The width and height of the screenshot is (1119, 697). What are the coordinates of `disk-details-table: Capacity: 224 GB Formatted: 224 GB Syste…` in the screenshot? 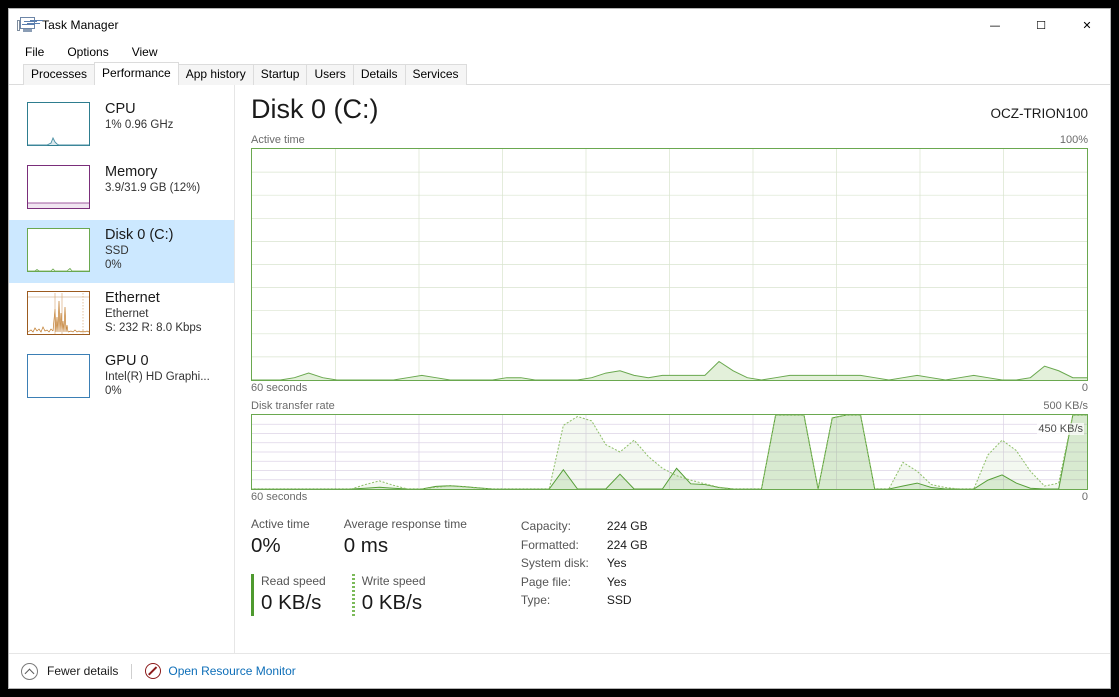 It's located at (584, 585).